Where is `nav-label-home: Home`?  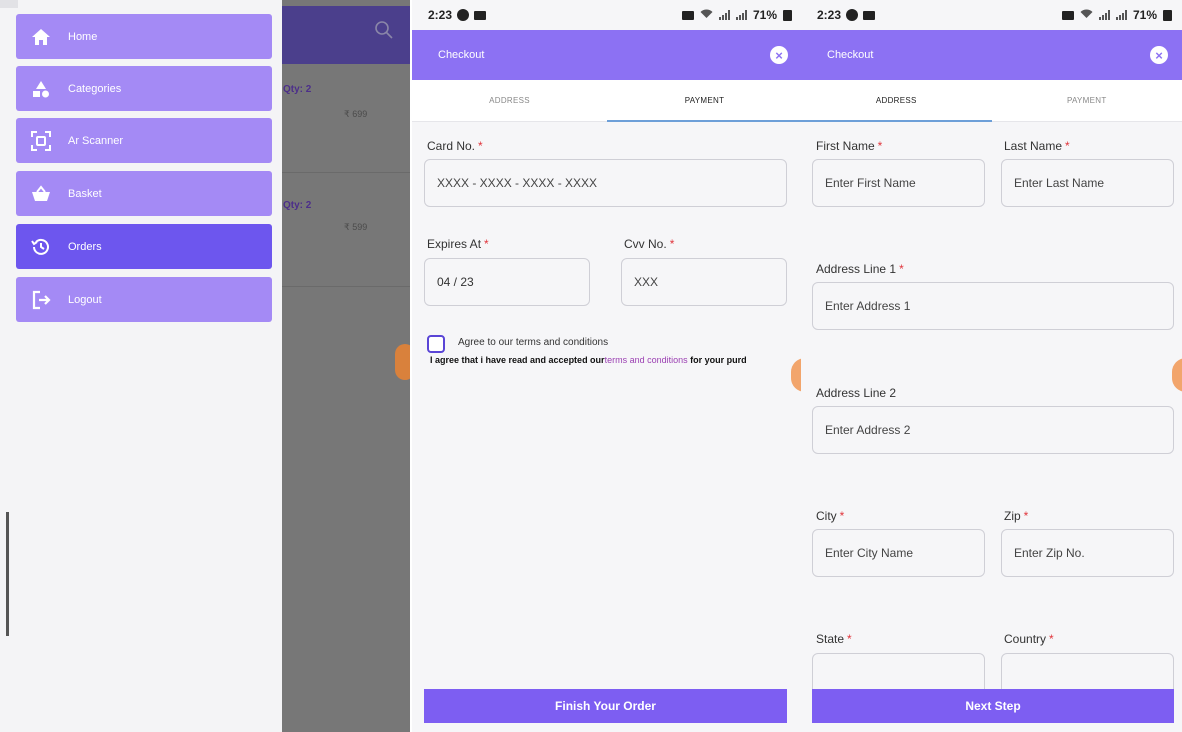 nav-label-home: Home is located at coordinates (83, 36).